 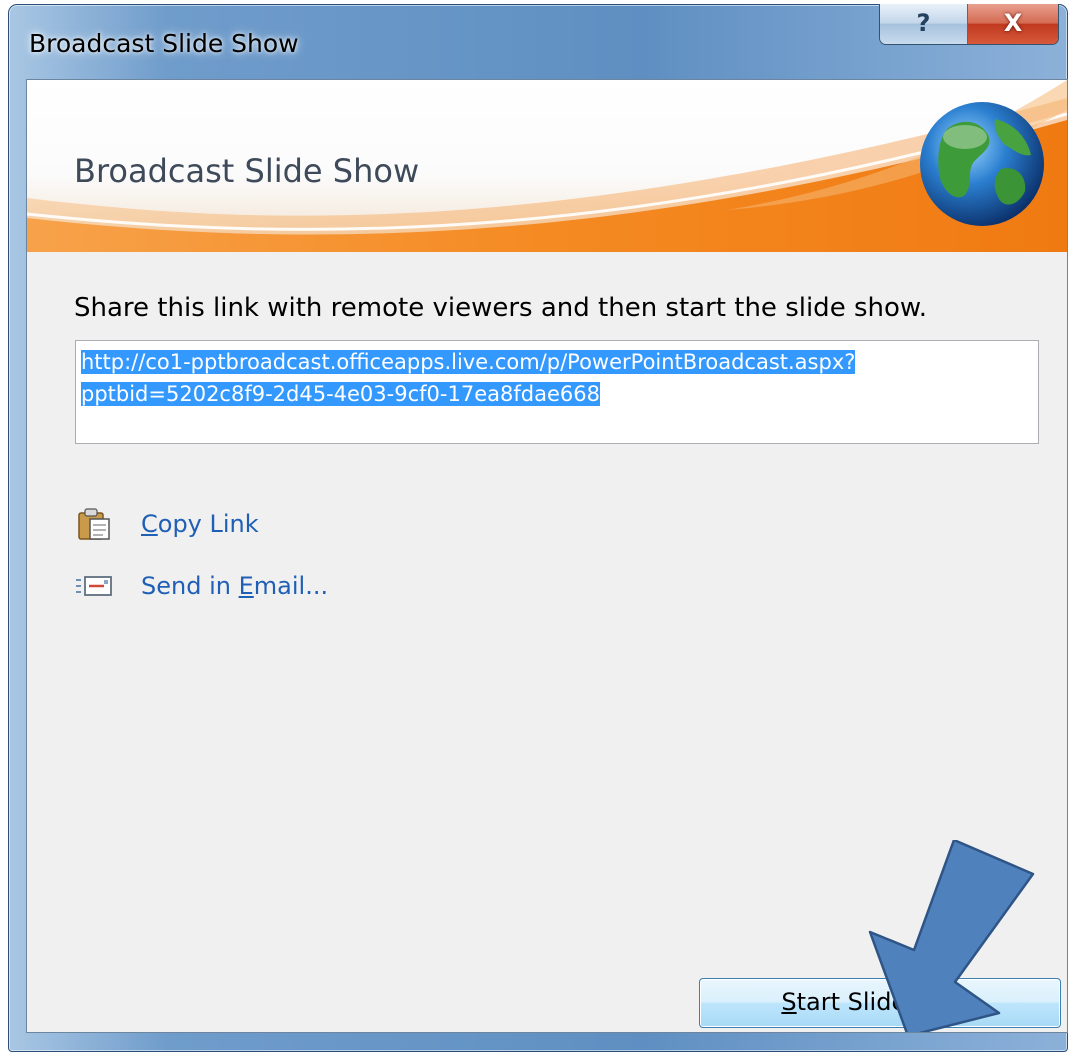 I want to click on globe-icon, so click(x=982, y=164).